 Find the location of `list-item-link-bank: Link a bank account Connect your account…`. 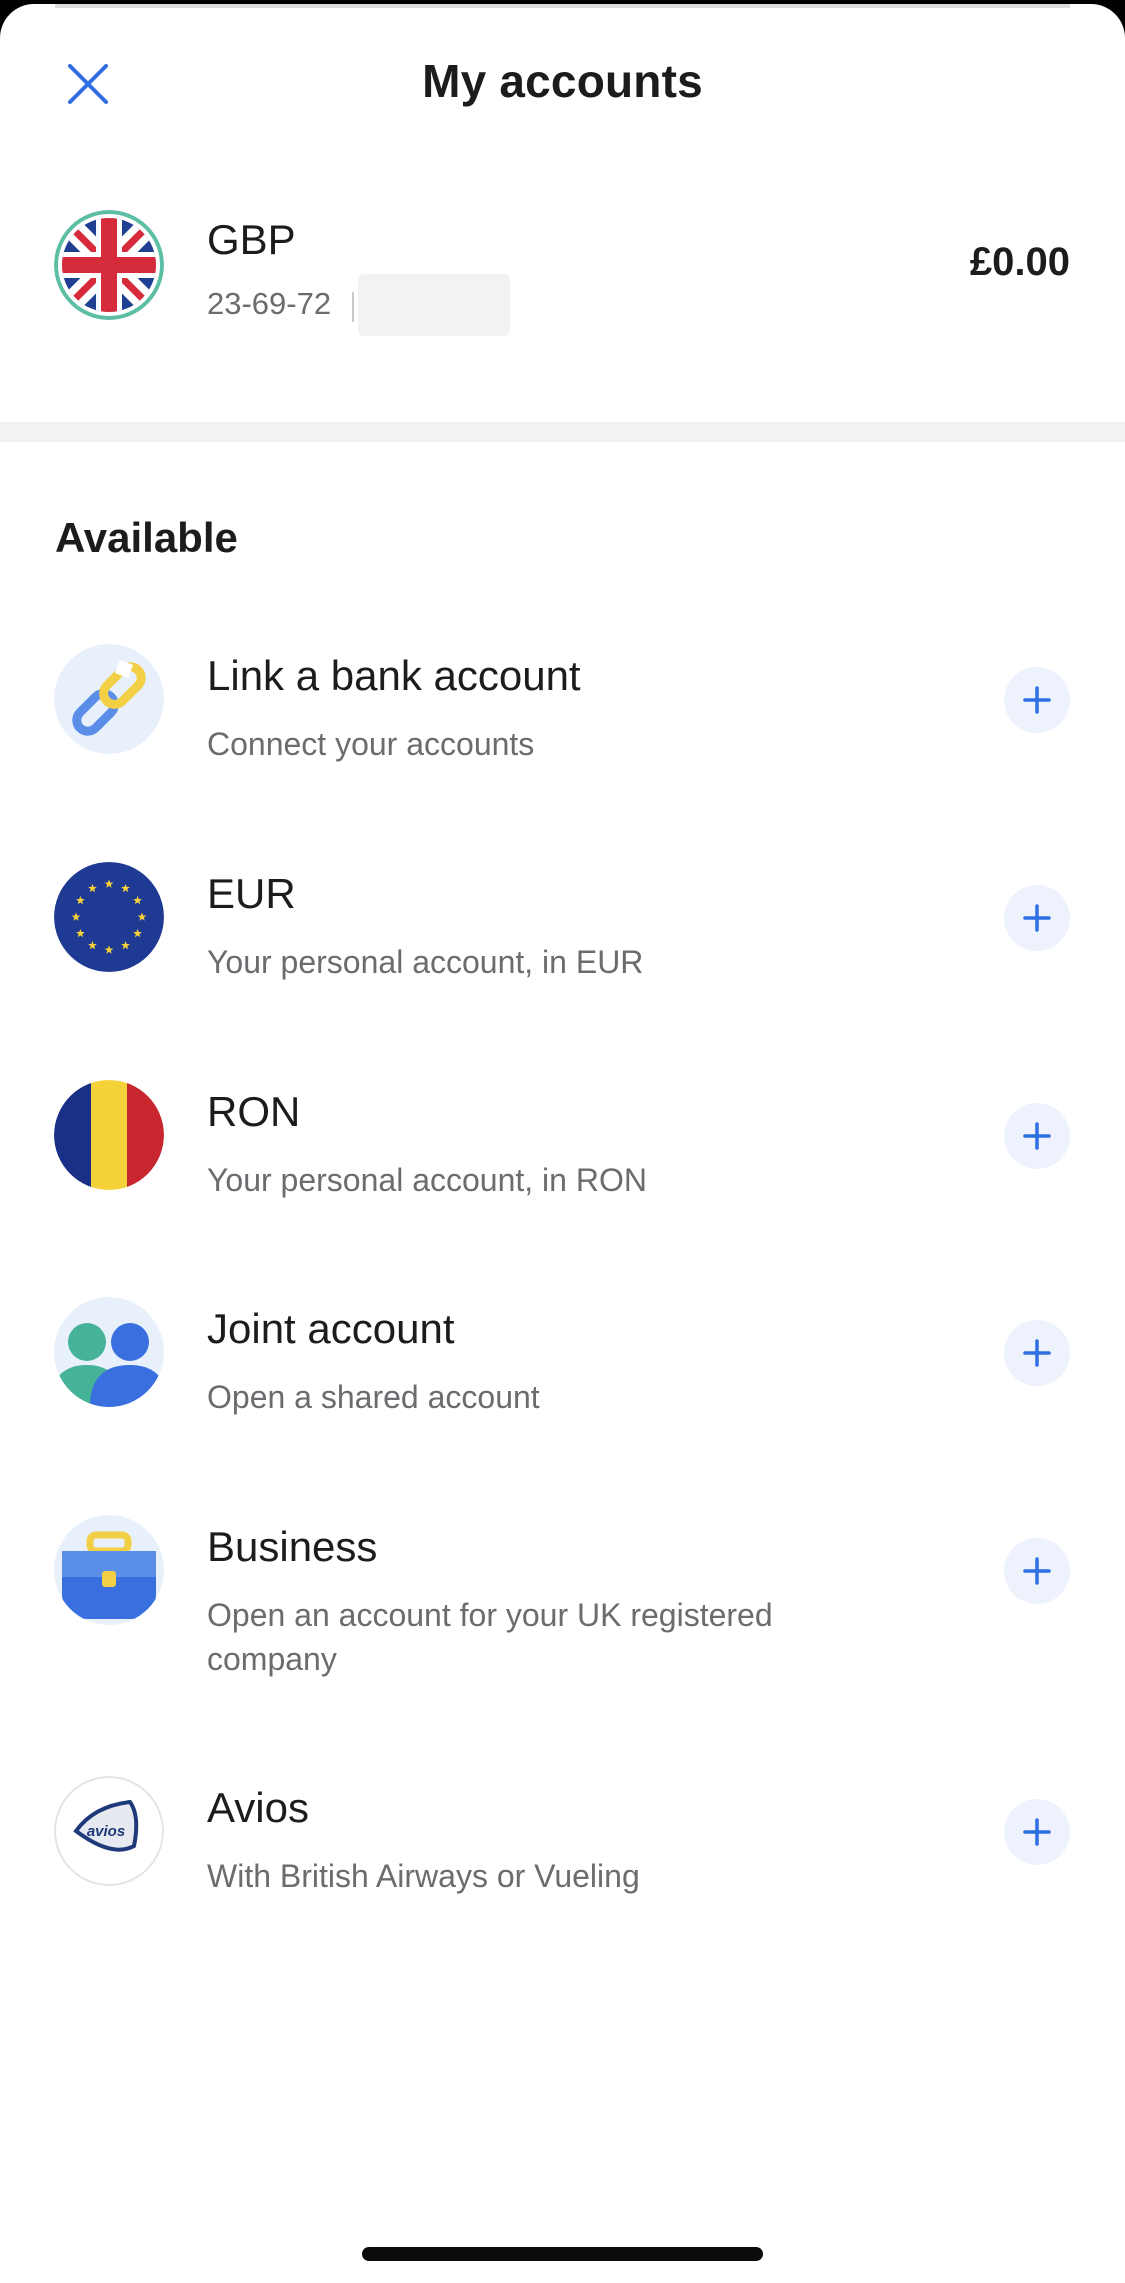

list-item-link-bank: Link a bank account Connect your account… is located at coordinates (562, 734).